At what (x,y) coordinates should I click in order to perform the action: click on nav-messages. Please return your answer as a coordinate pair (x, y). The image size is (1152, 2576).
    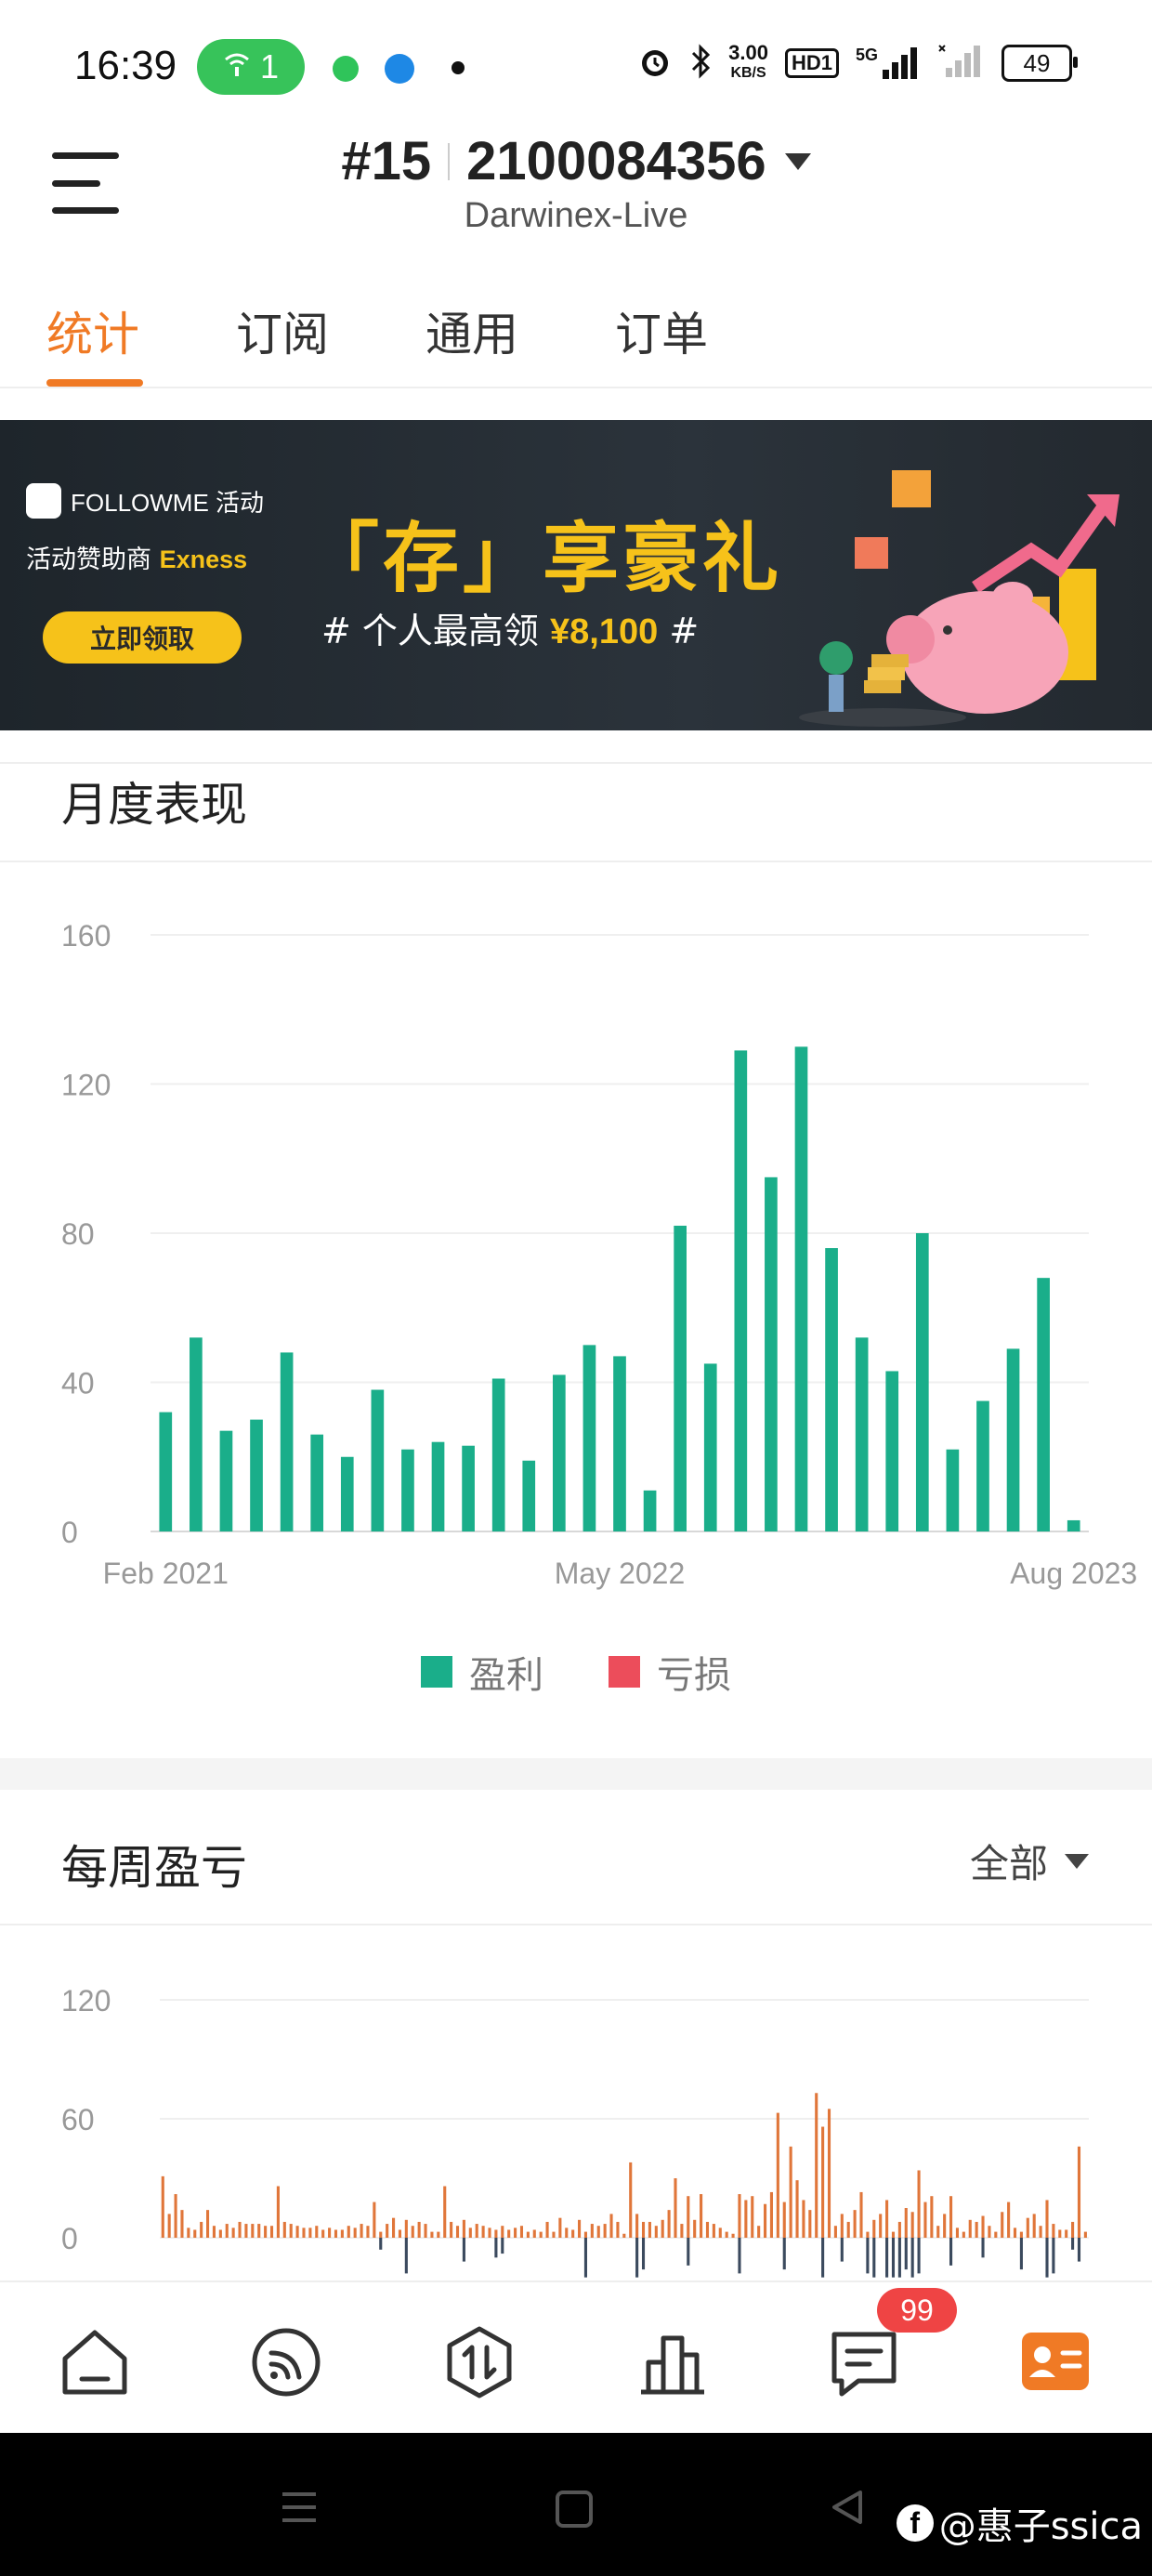
    Looking at the image, I should click on (864, 2362).